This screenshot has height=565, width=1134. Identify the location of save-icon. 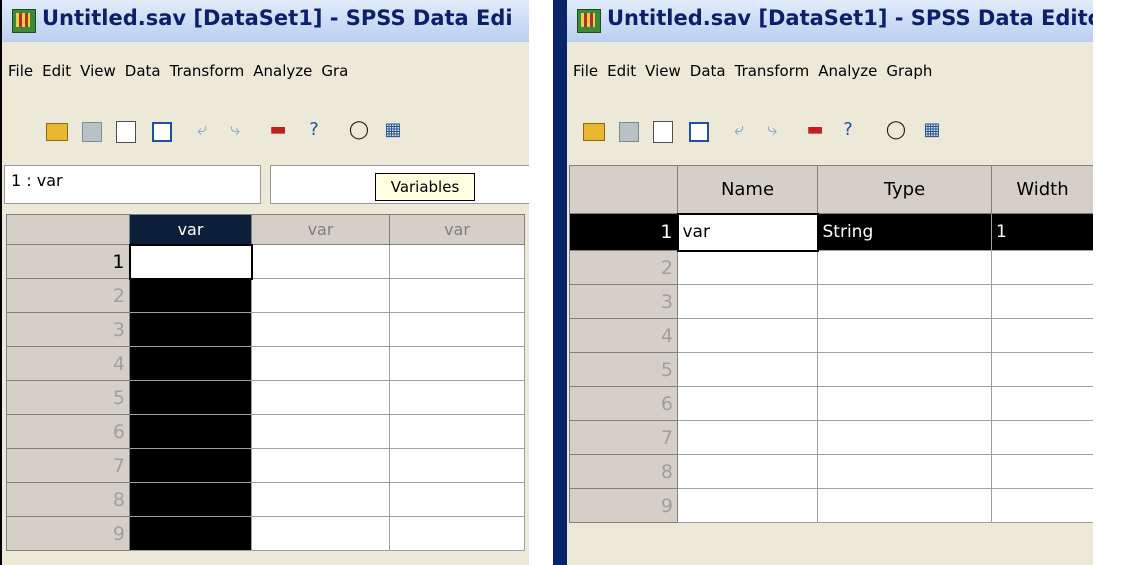
(92, 132).